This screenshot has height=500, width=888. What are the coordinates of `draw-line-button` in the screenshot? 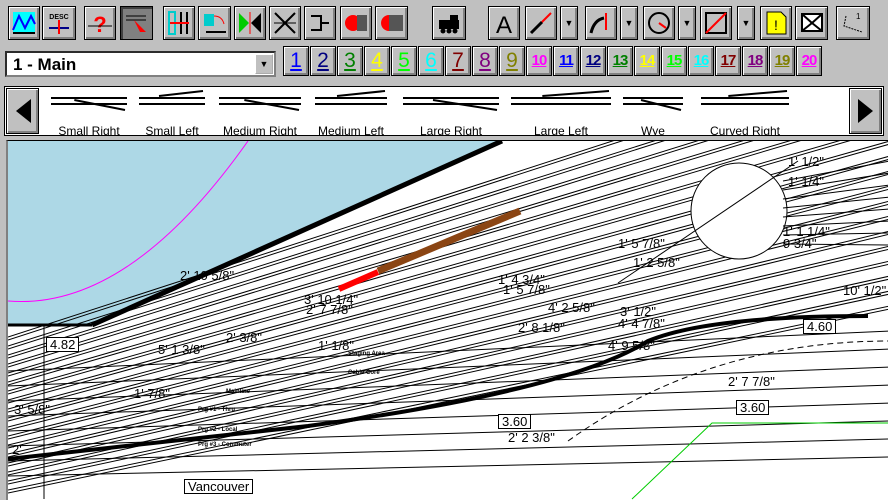 It's located at (541, 23).